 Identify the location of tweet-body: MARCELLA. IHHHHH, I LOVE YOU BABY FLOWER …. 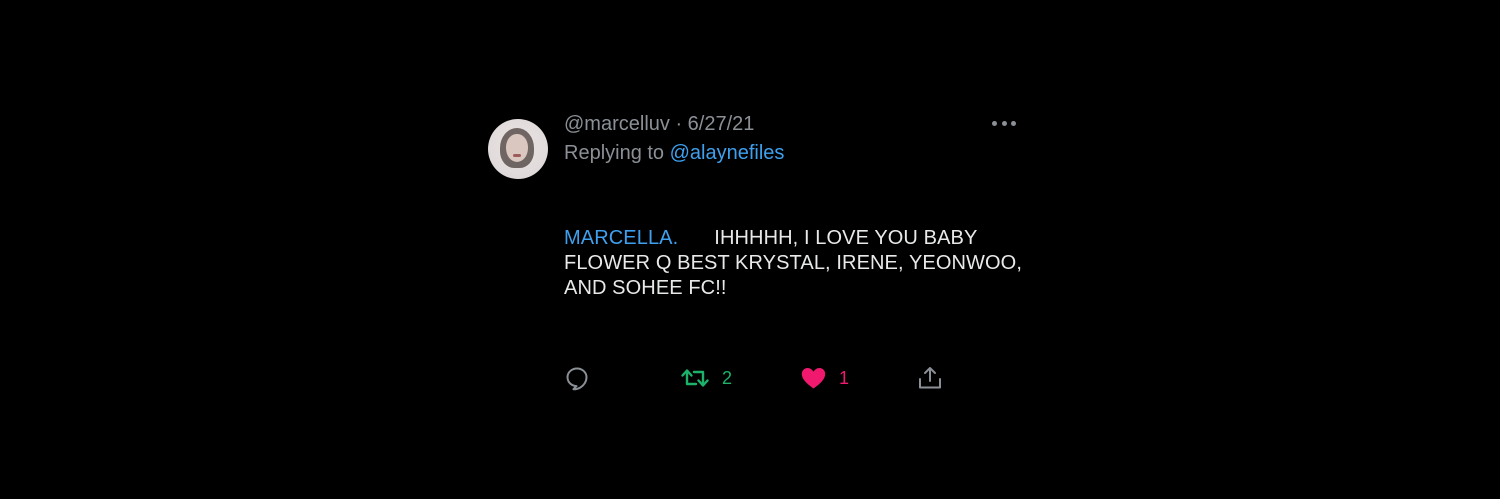
(799, 263).